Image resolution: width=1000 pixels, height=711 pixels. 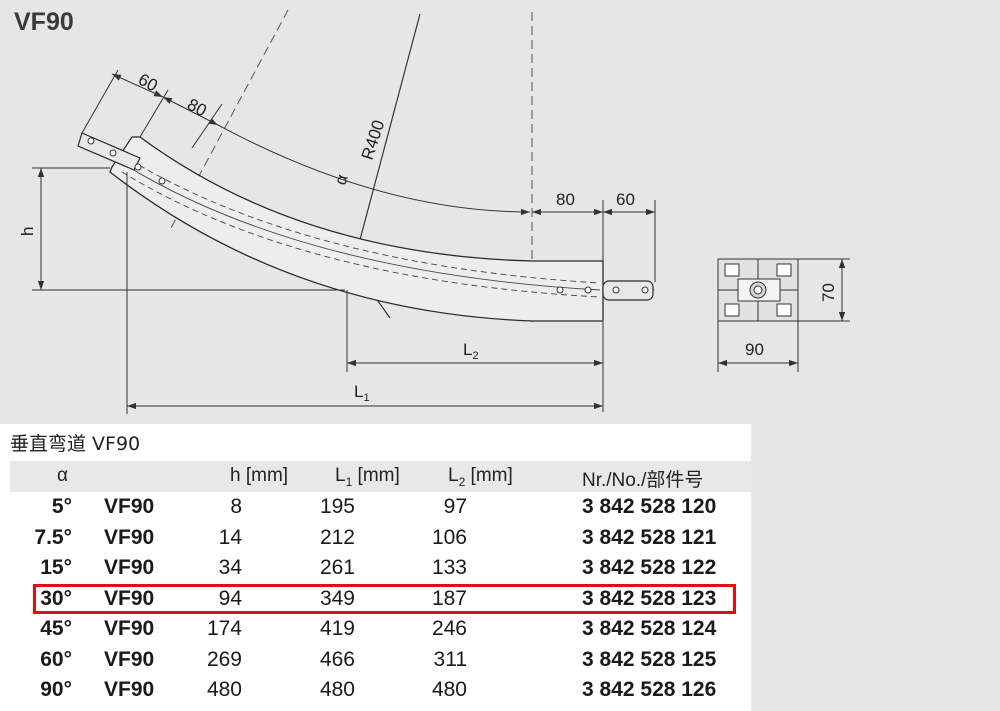 I want to click on cell-h: 174, so click(x=224, y=628).